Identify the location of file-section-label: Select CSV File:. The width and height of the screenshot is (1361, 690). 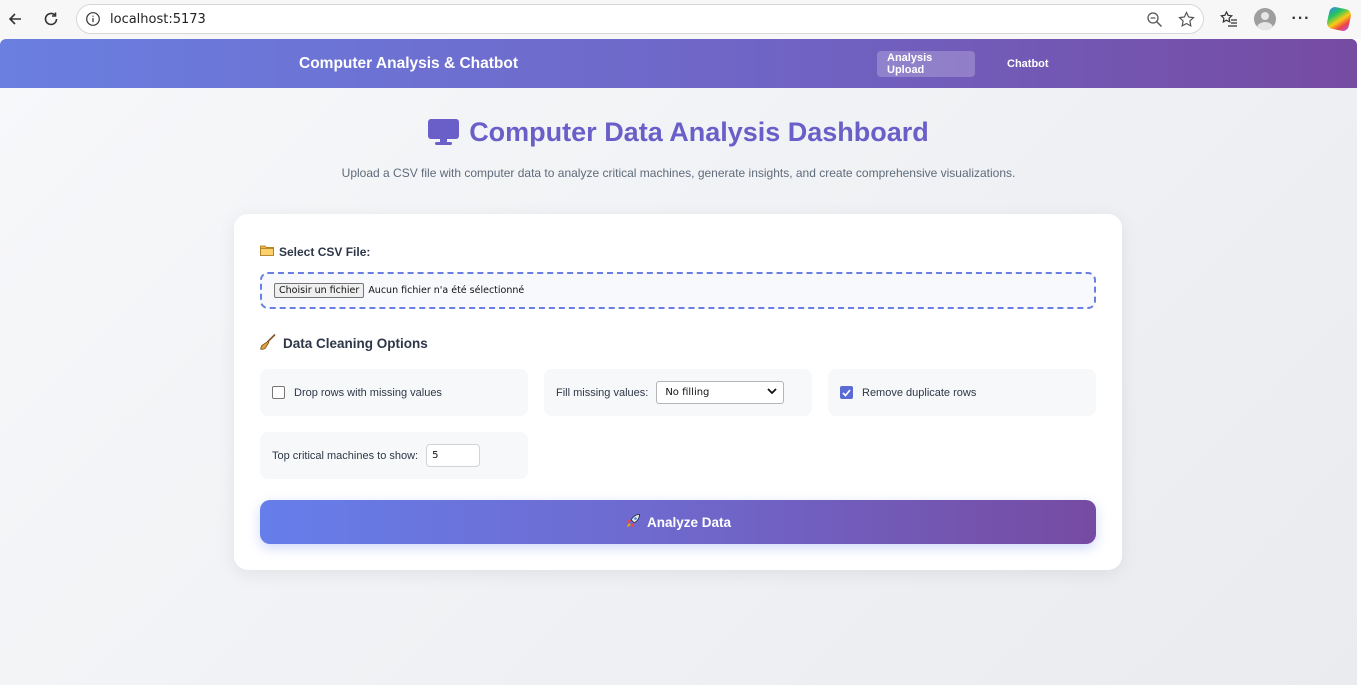
(315, 251).